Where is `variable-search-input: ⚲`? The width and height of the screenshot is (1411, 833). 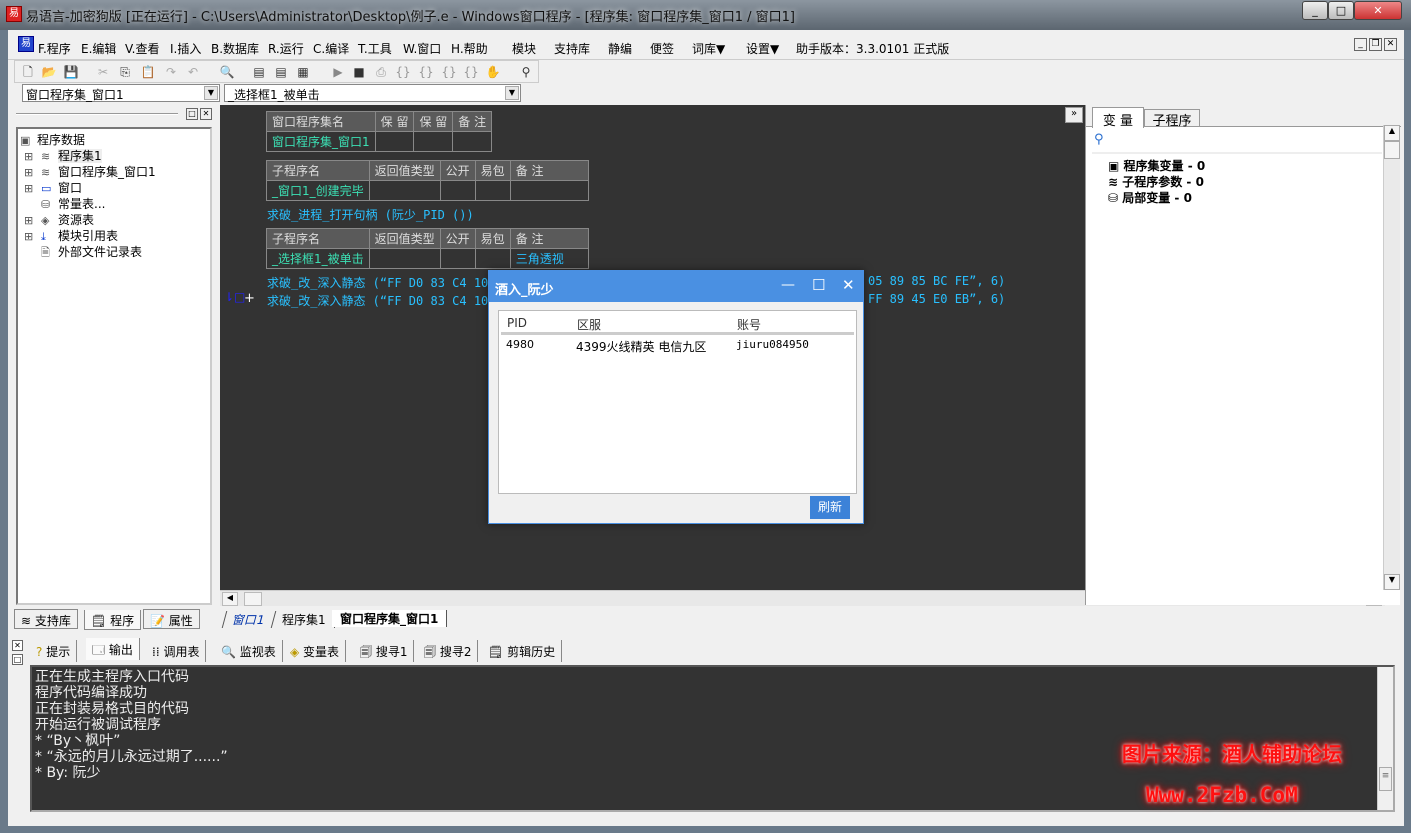
variable-search-input: ⚲ is located at coordinates (1237, 143).